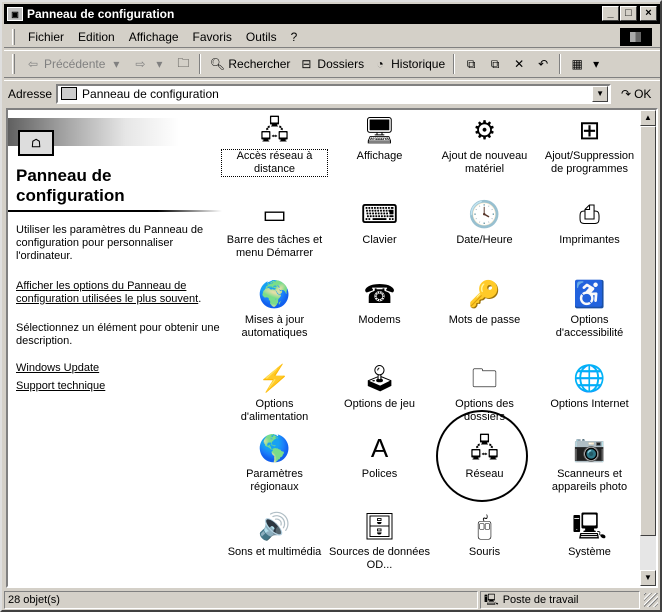 The width and height of the screenshot is (662, 612). I want to click on vertical-scrollbar: ▲ ▼, so click(648, 348).